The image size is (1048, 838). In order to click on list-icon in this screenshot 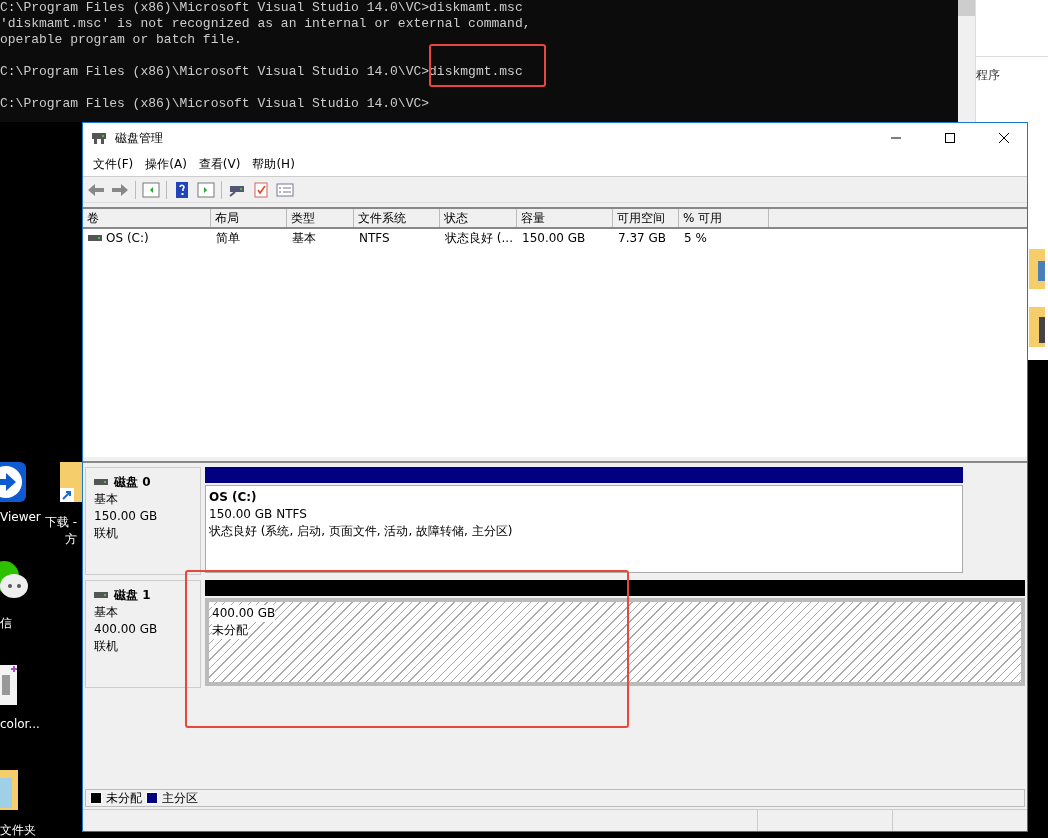, I will do `click(285, 189)`.